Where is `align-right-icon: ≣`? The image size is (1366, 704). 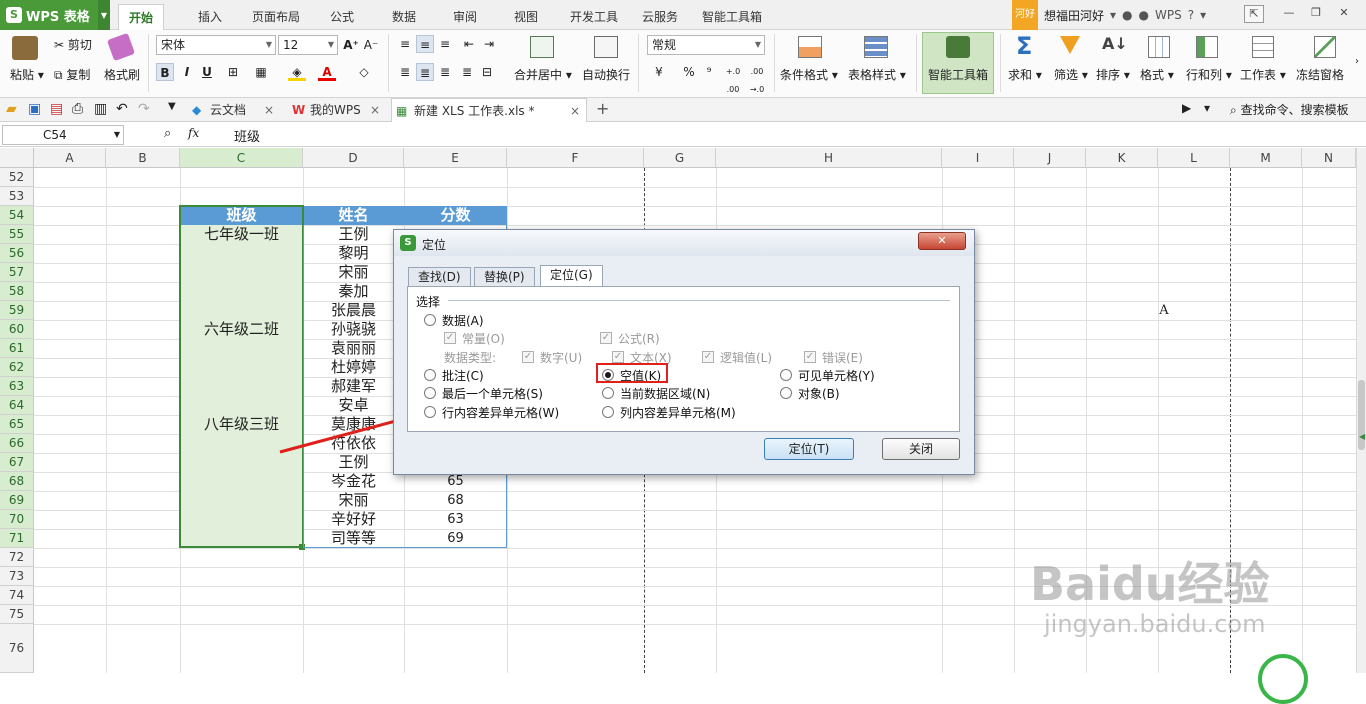
align-right-icon: ≣ is located at coordinates (445, 72).